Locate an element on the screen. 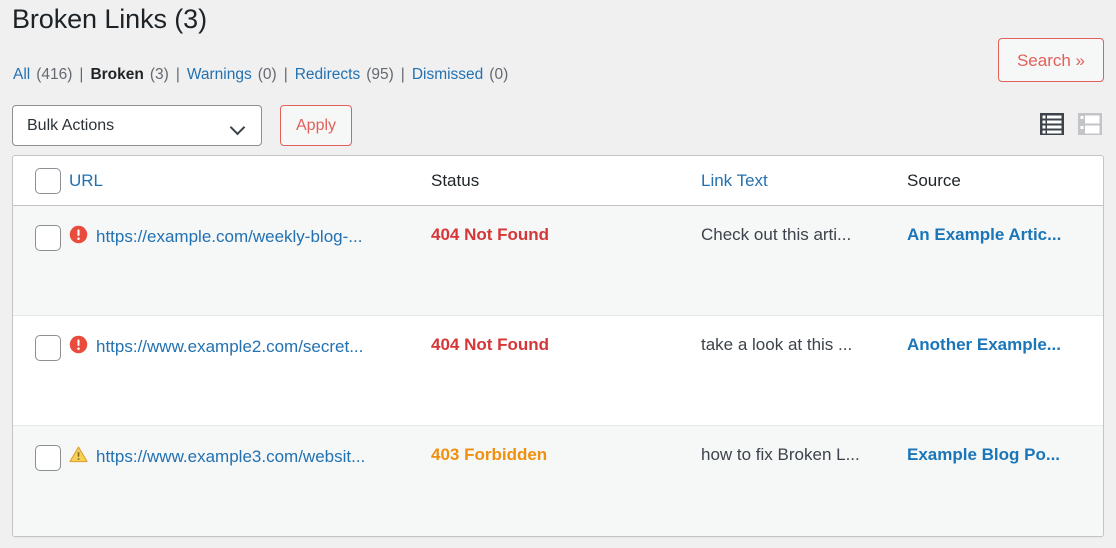  column-header-link-text: Link Text is located at coordinates (804, 181).